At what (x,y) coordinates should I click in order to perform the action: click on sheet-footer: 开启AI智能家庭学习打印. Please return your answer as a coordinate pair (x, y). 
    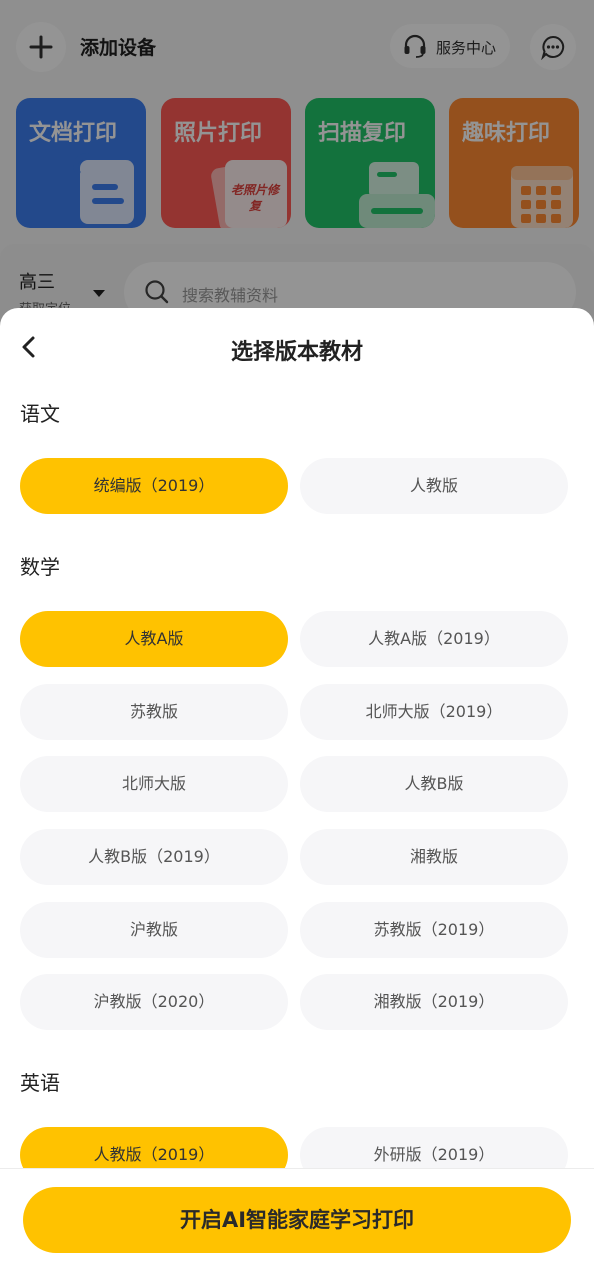
    Looking at the image, I should click on (297, 1224).